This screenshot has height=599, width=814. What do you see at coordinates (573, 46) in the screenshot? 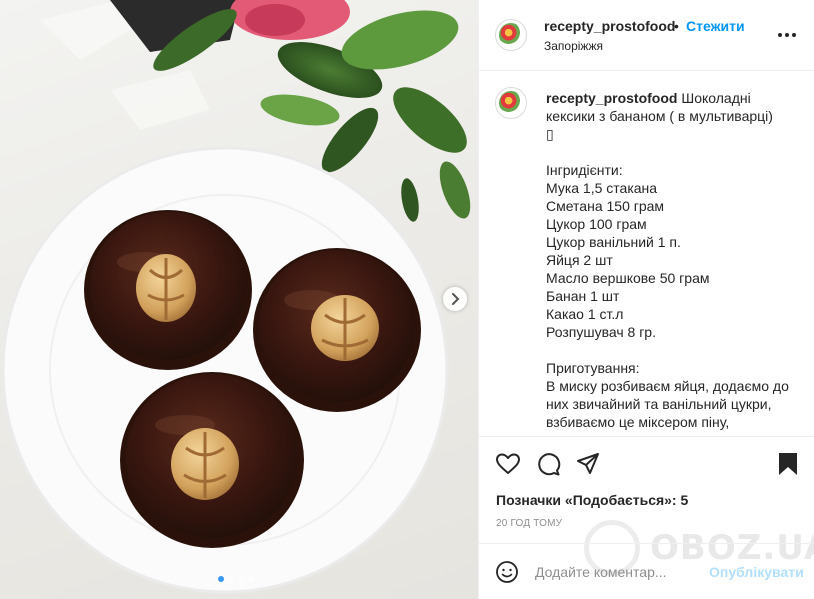
I see `post-location: Запоріжжя` at bounding box center [573, 46].